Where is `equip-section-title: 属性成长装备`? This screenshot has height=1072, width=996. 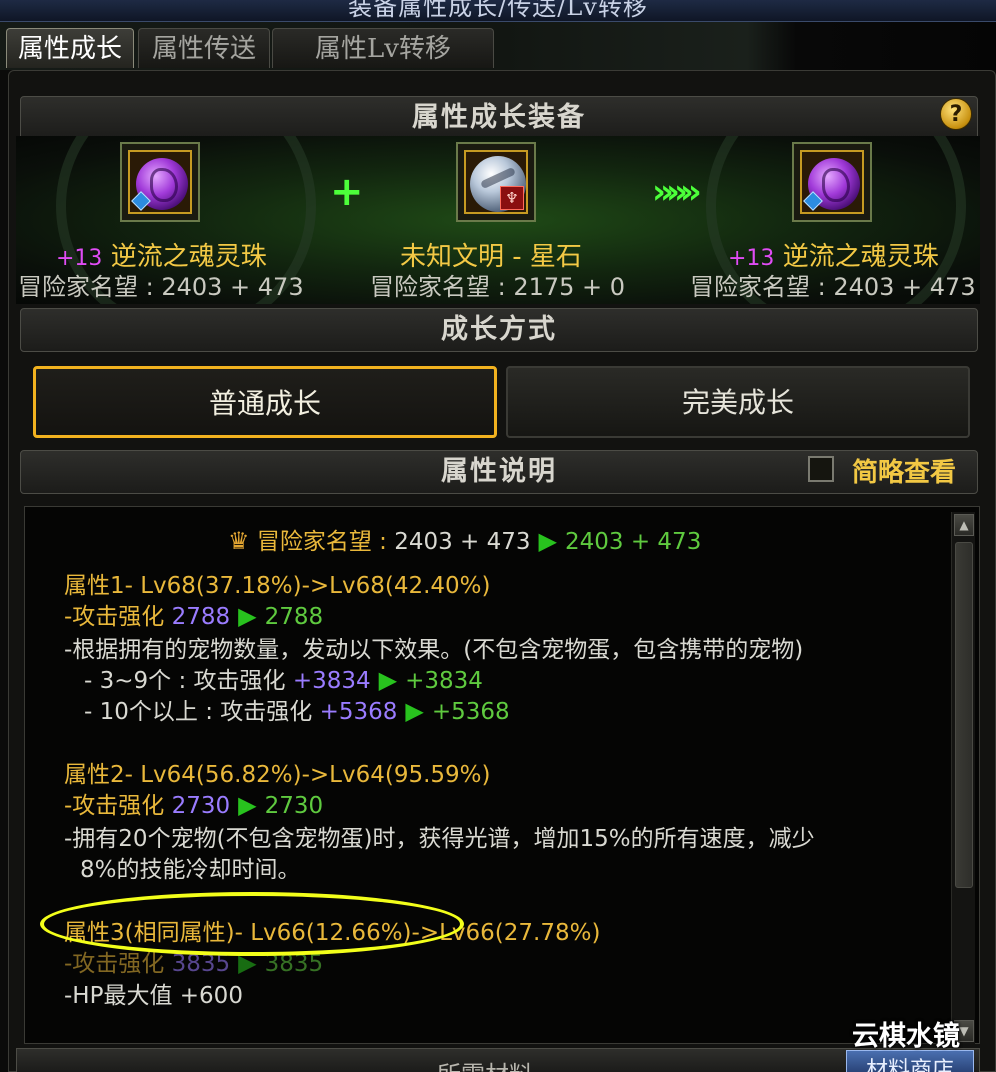 equip-section-title: 属性成长装备 is located at coordinates (499, 117).